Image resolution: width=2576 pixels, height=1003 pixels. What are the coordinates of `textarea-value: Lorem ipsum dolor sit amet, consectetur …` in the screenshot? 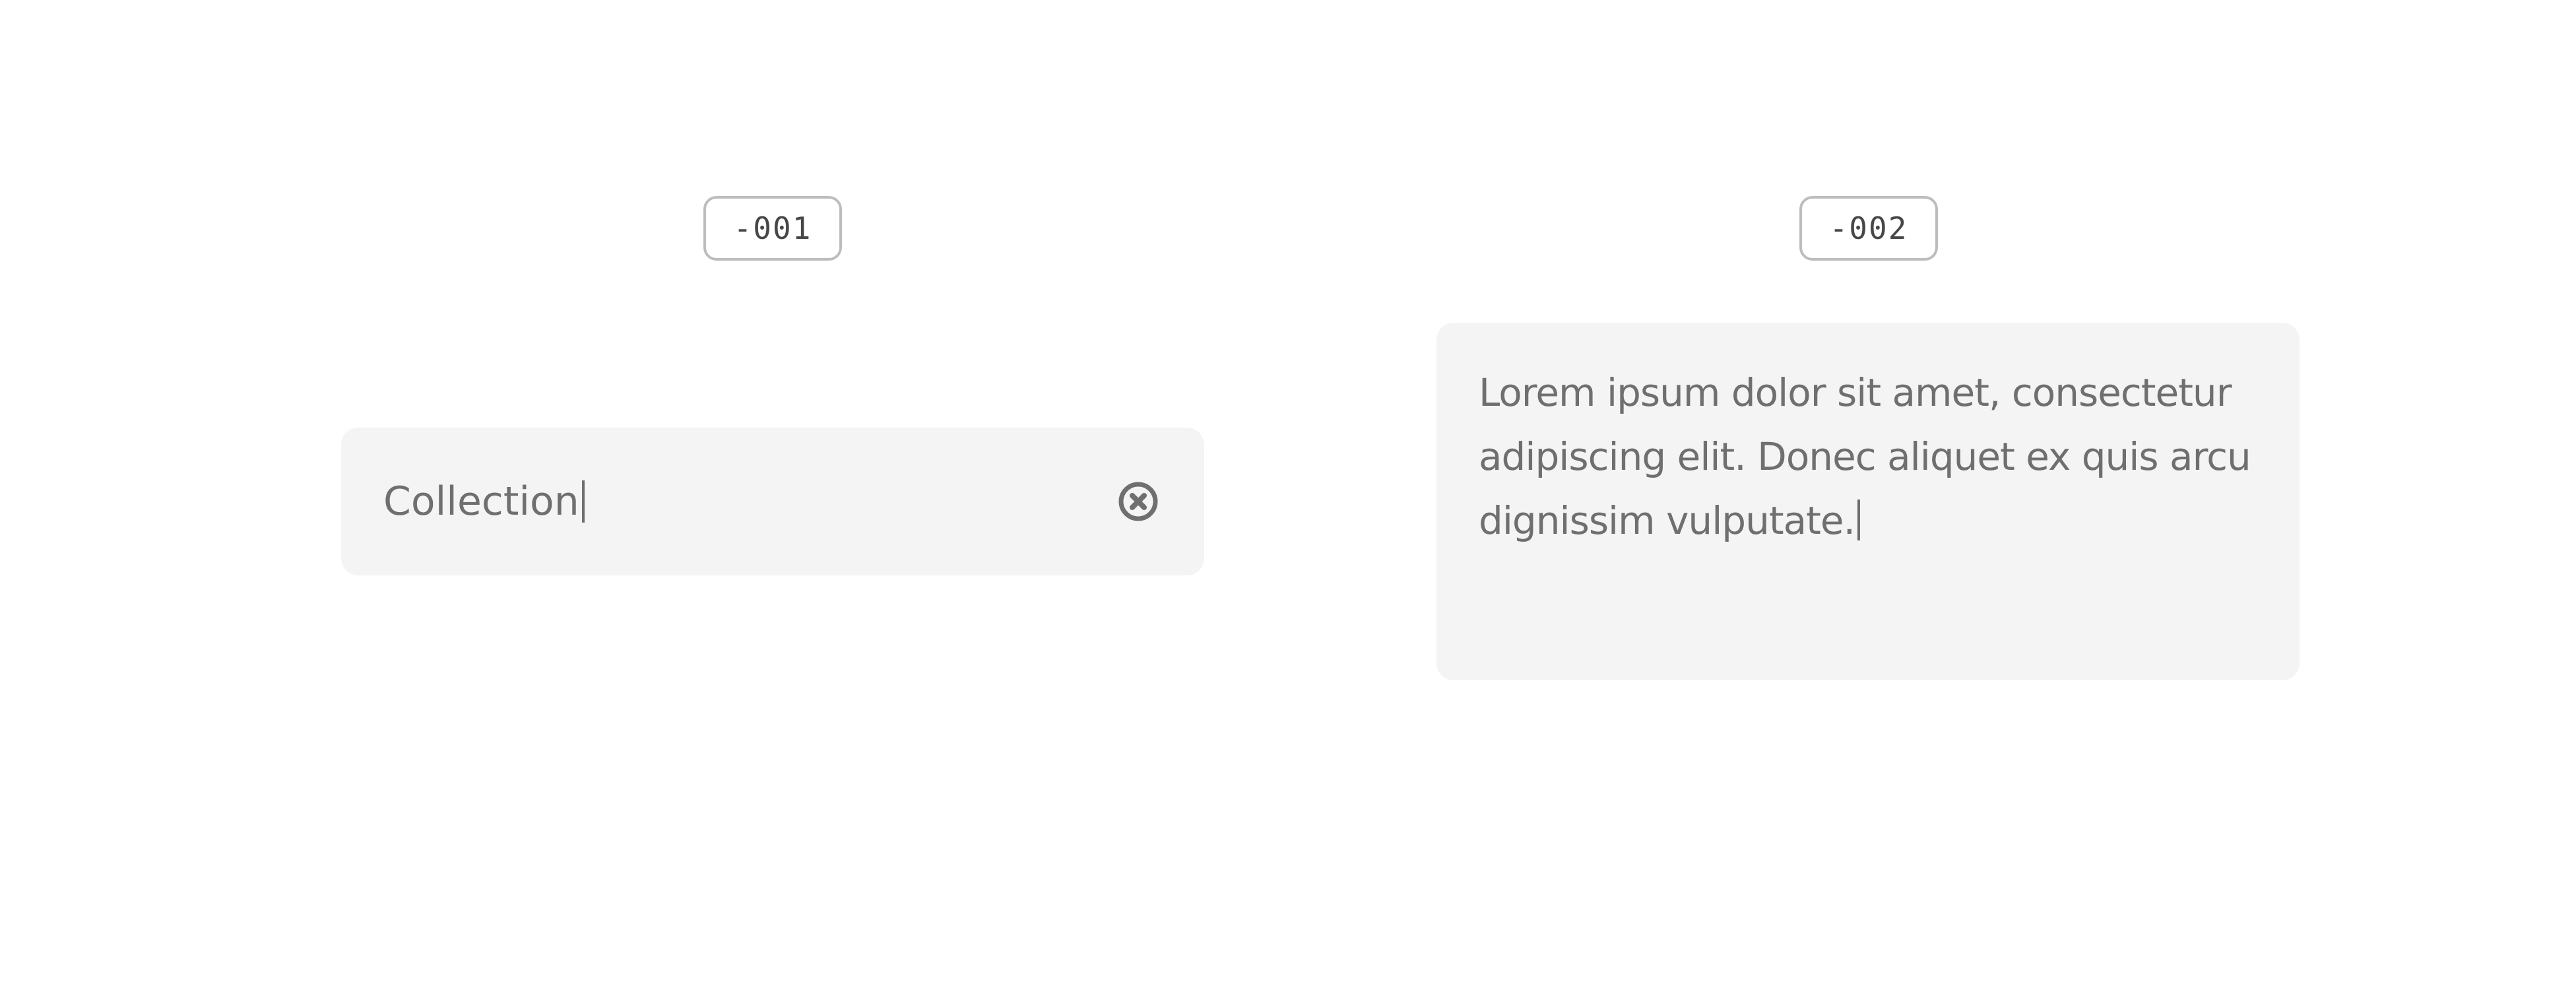 It's located at (1865, 456).